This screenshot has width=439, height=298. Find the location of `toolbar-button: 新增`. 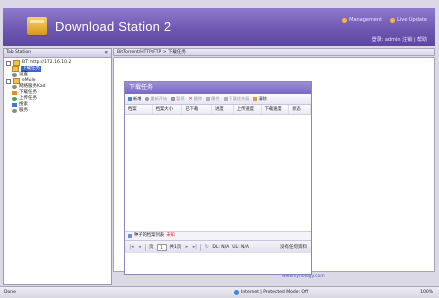

toolbar-button: 新增 is located at coordinates (134, 99).